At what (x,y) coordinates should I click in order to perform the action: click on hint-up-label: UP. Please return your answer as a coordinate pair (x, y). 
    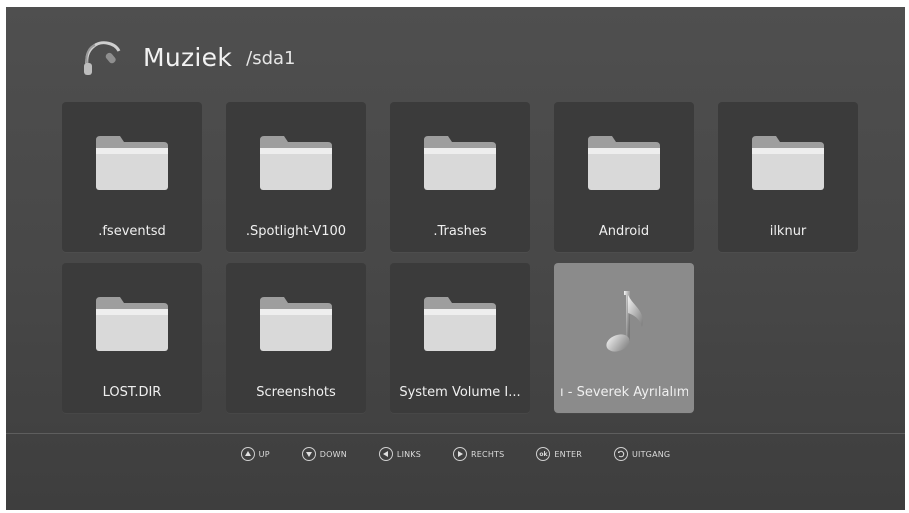
    Looking at the image, I should click on (264, 454).